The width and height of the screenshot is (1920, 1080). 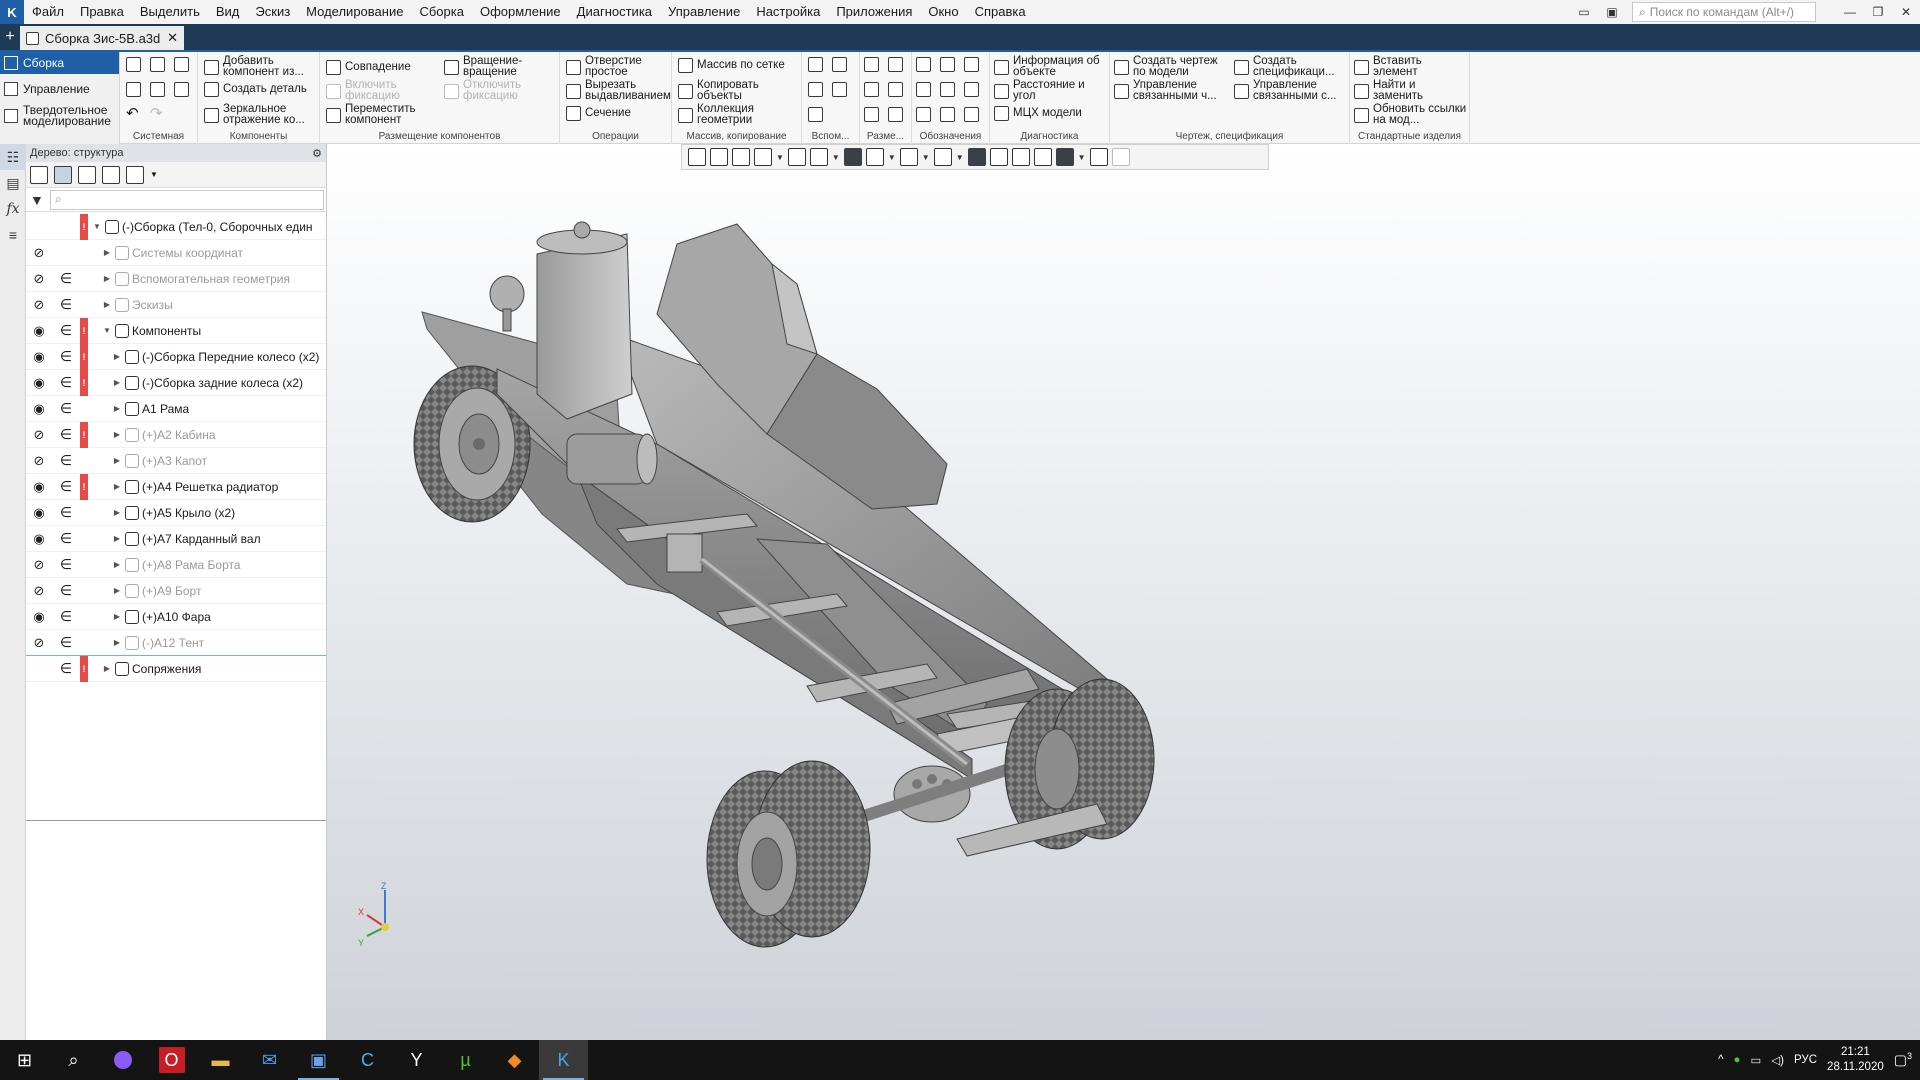 What do you see at coordinates (520, 12) in the screenshot?
I see `menu-item: Оформление` at bounding box center [520, 12].